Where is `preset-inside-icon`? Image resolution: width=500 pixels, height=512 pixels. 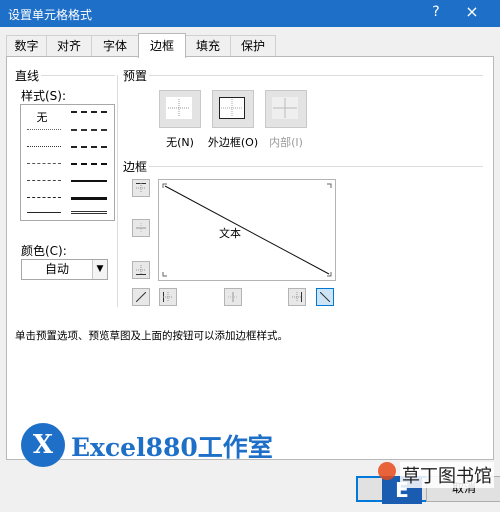
preset-inside-icon is located at coordinates (285, 108).